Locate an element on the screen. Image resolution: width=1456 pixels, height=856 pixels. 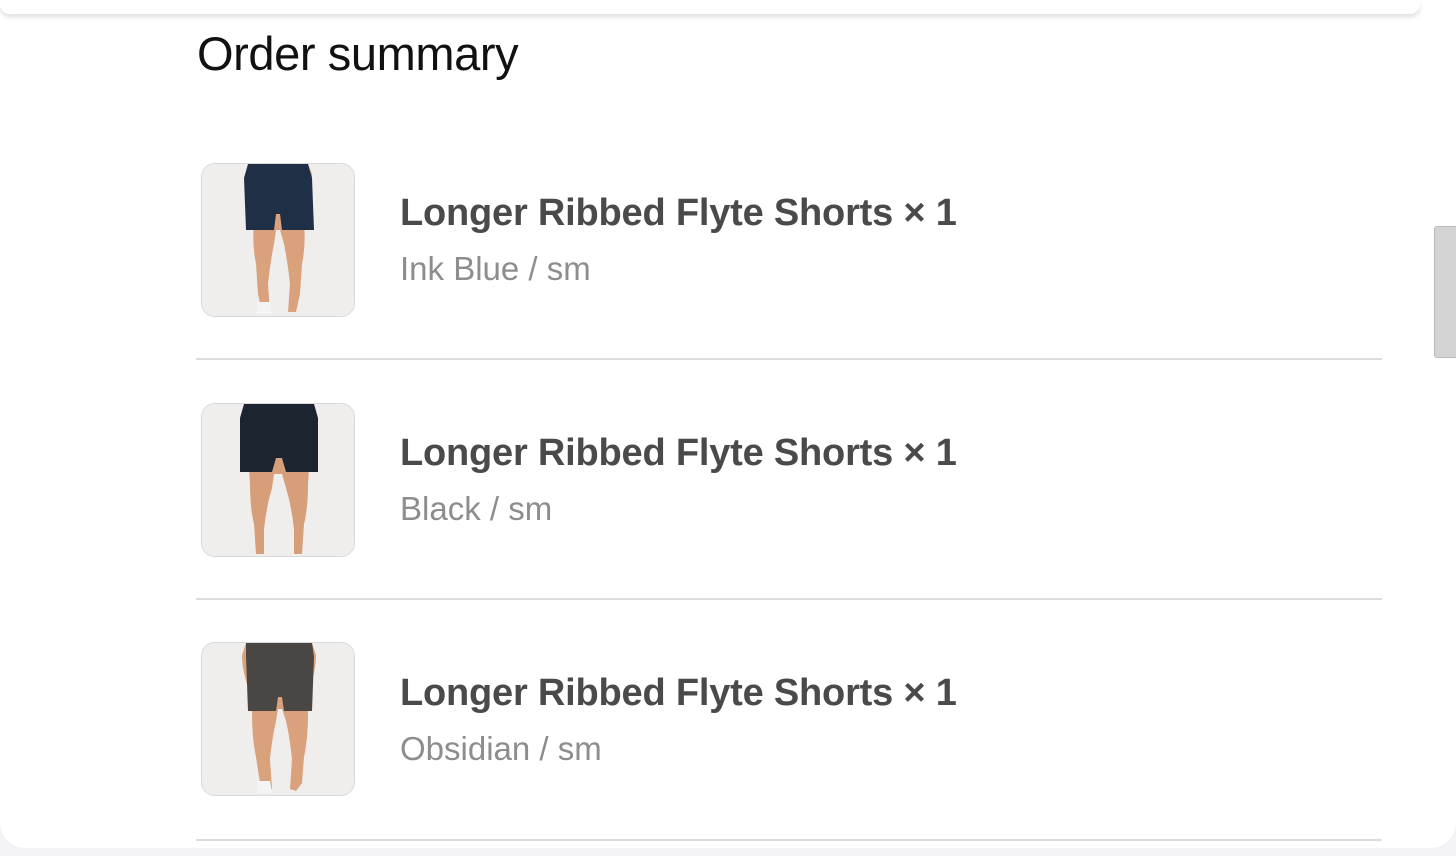
order-summary-title: Order summary is located at coordinates (358, 53).